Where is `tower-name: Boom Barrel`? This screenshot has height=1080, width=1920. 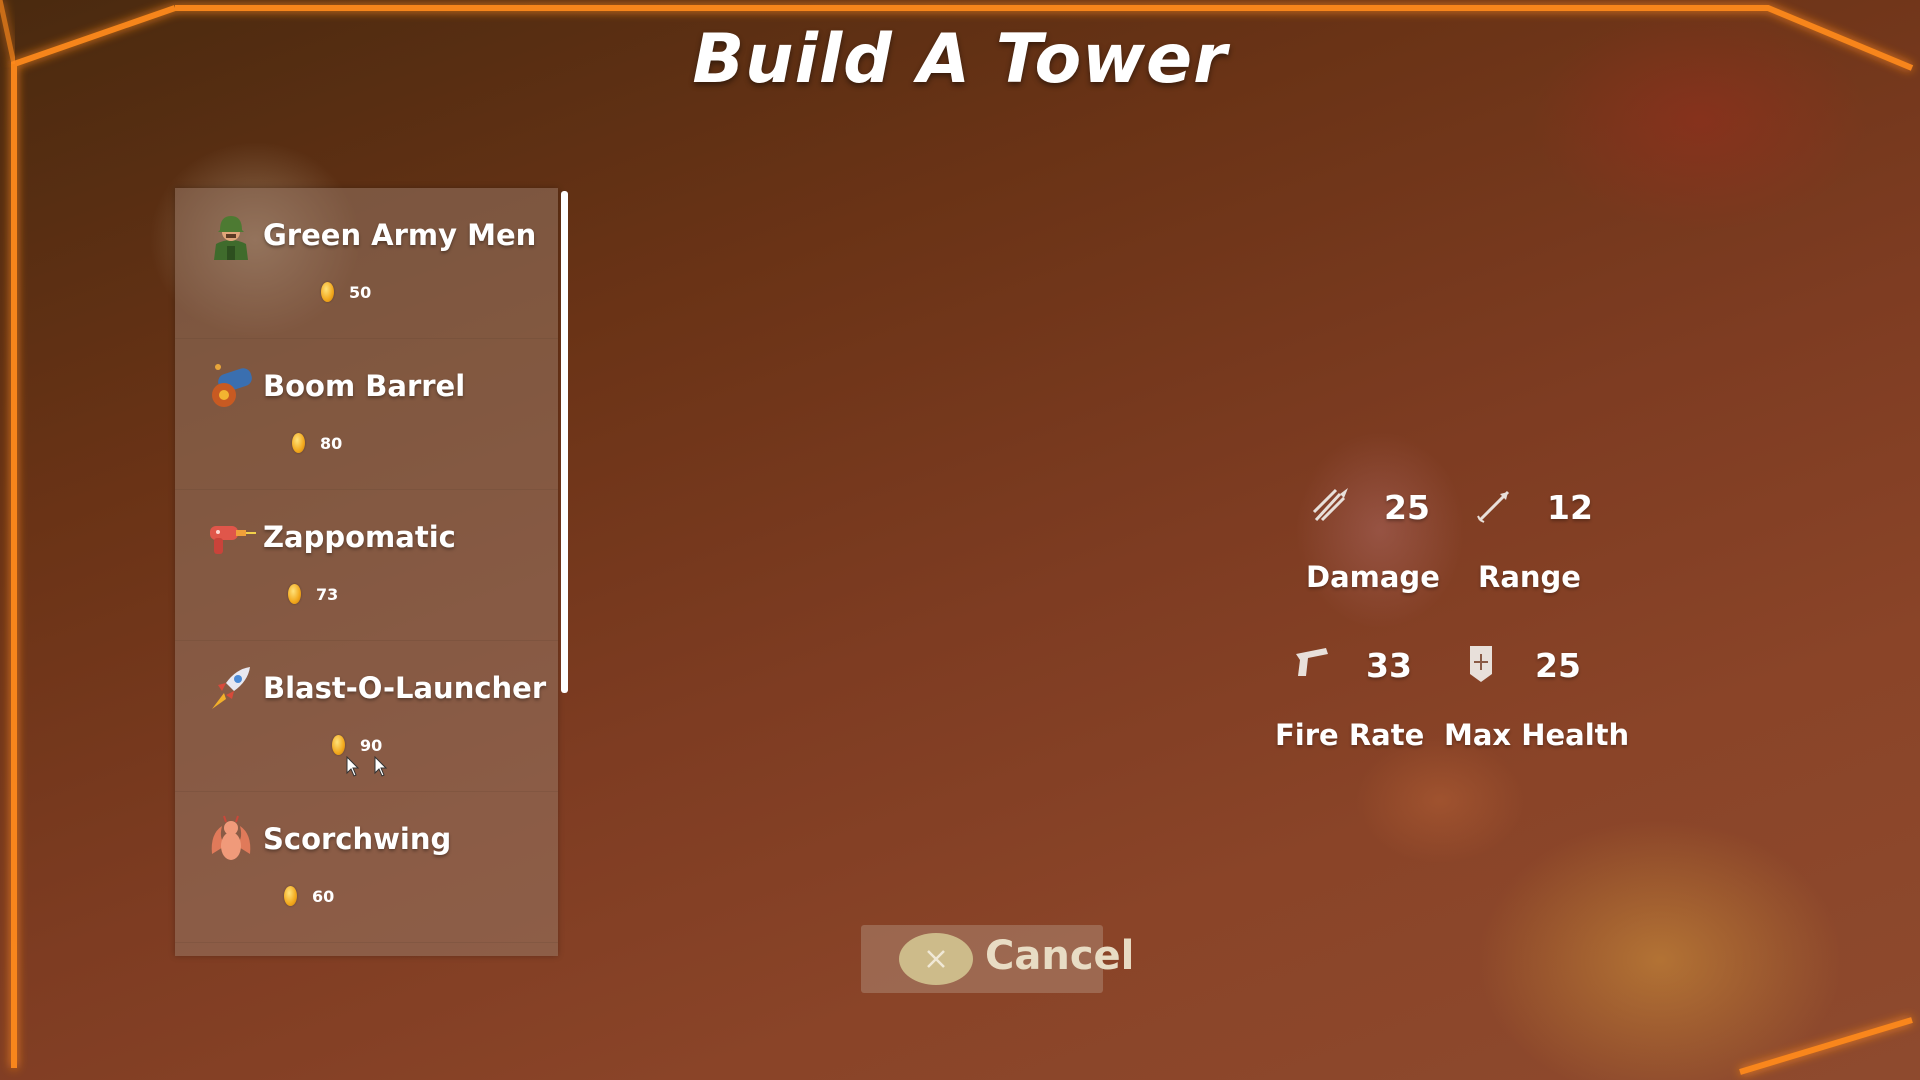
tower-name: Boom Barrel is located at coordinates (364, 386).